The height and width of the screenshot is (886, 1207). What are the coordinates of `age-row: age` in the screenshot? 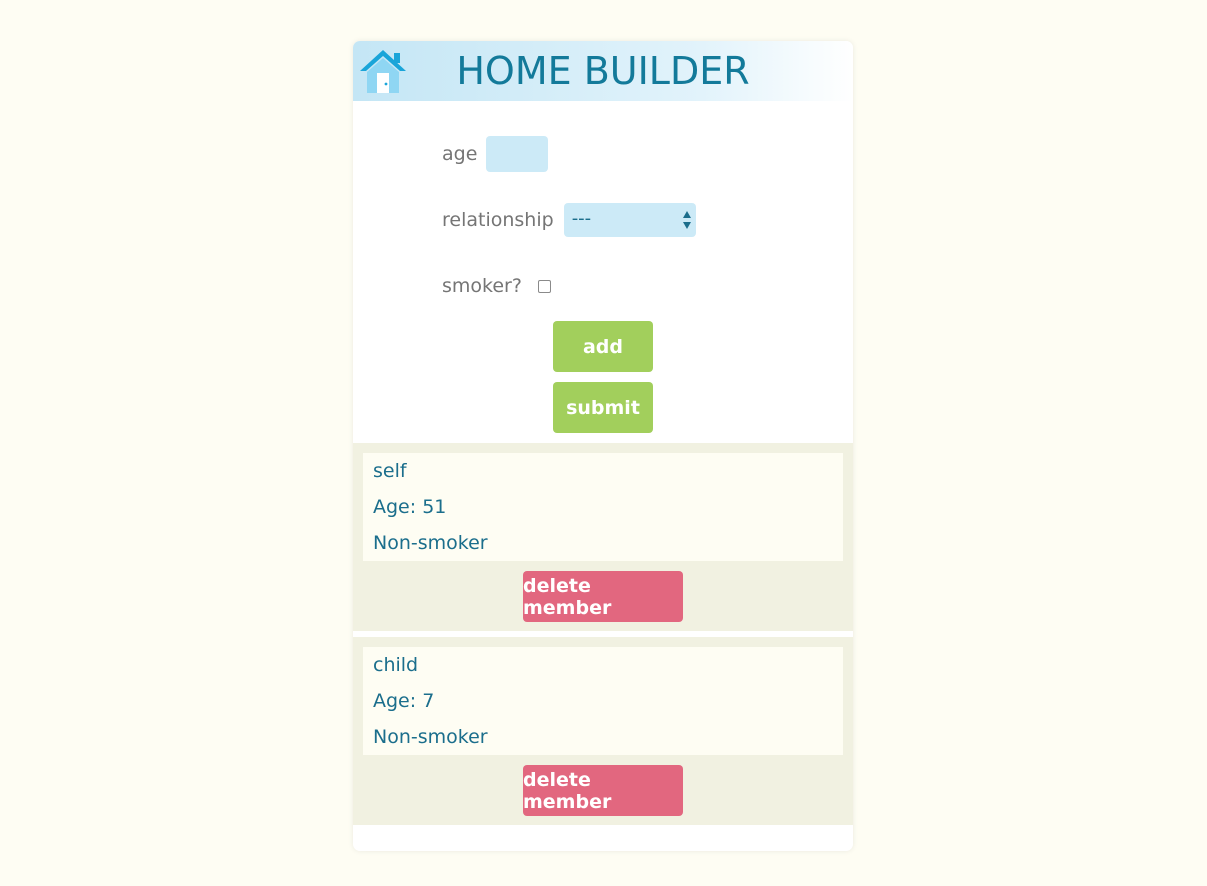 It's located at (495, 154).